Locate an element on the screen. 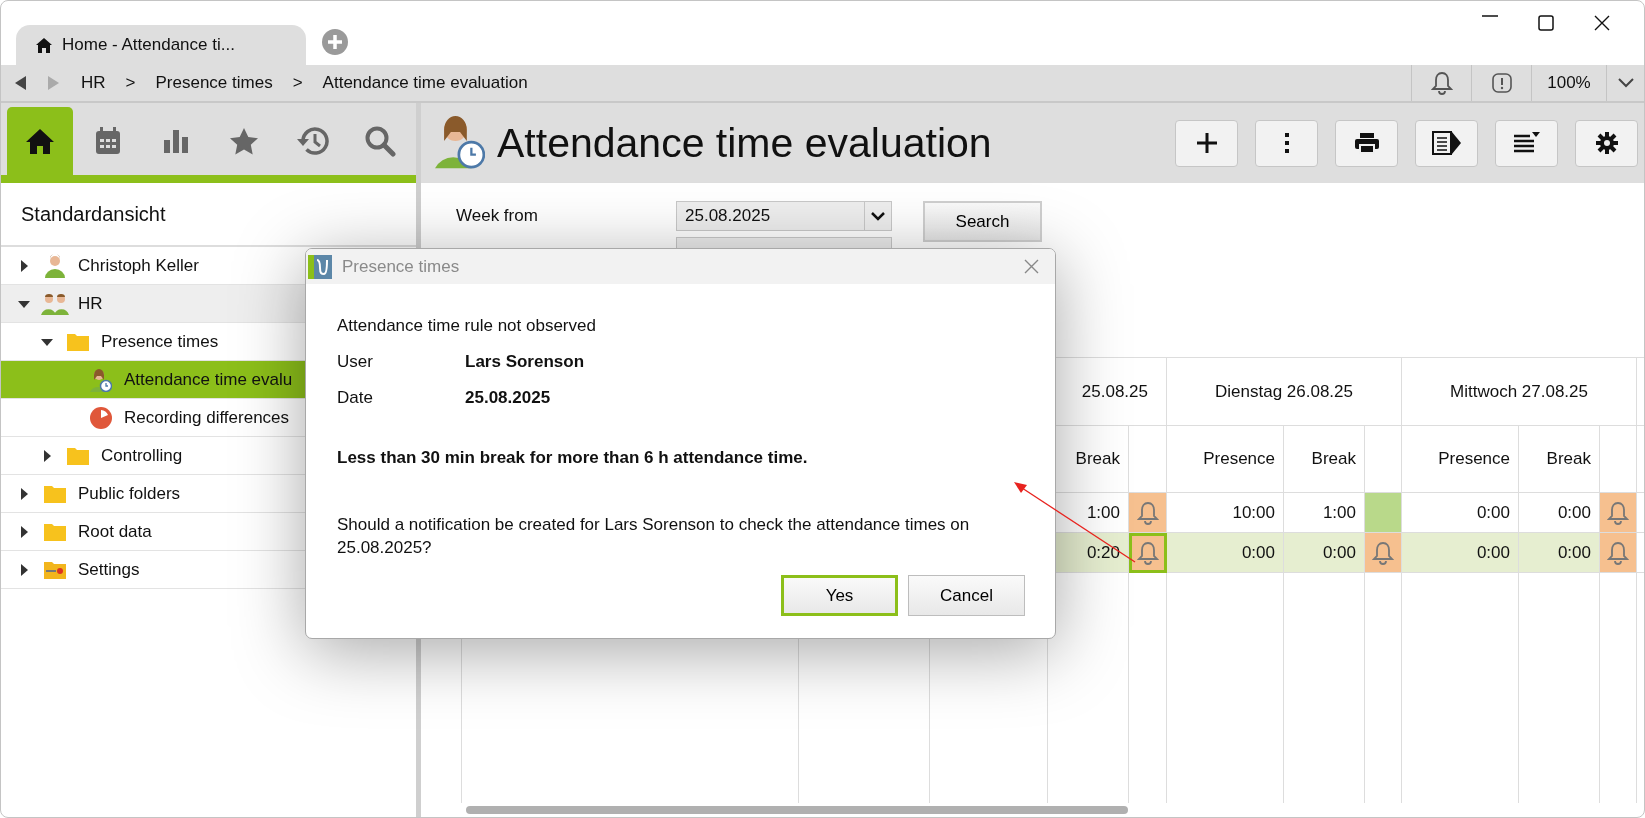 The image size is (1645, 818). back-button is located at coordinates (21, 83).